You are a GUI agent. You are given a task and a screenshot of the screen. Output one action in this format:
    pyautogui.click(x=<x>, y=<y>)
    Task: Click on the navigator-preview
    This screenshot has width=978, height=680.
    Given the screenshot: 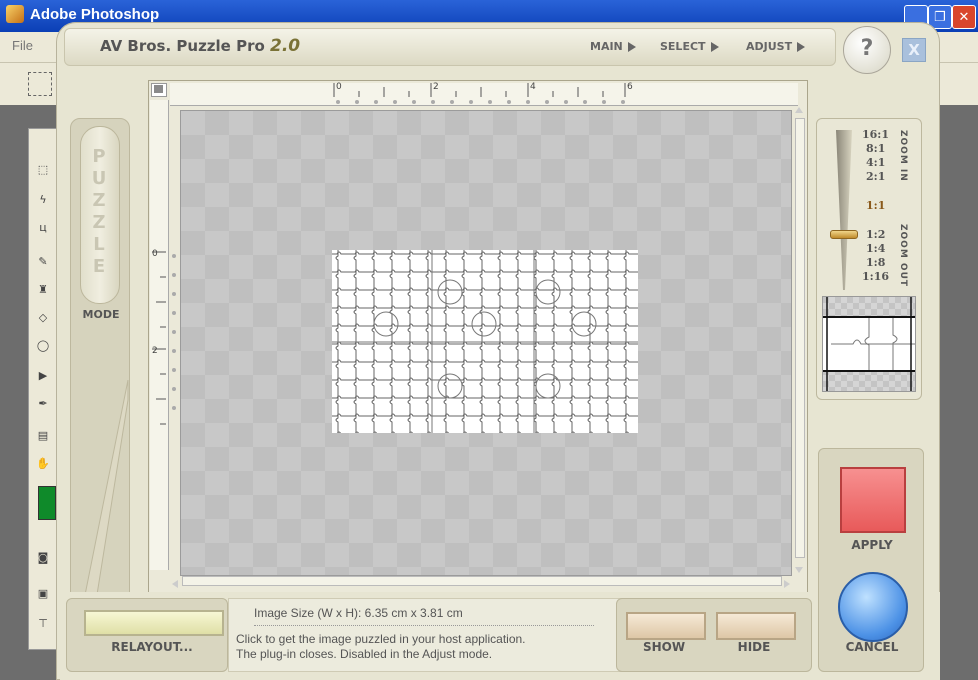 What is the action you would take?
    pyautogui.click(x=869, y=344)
    